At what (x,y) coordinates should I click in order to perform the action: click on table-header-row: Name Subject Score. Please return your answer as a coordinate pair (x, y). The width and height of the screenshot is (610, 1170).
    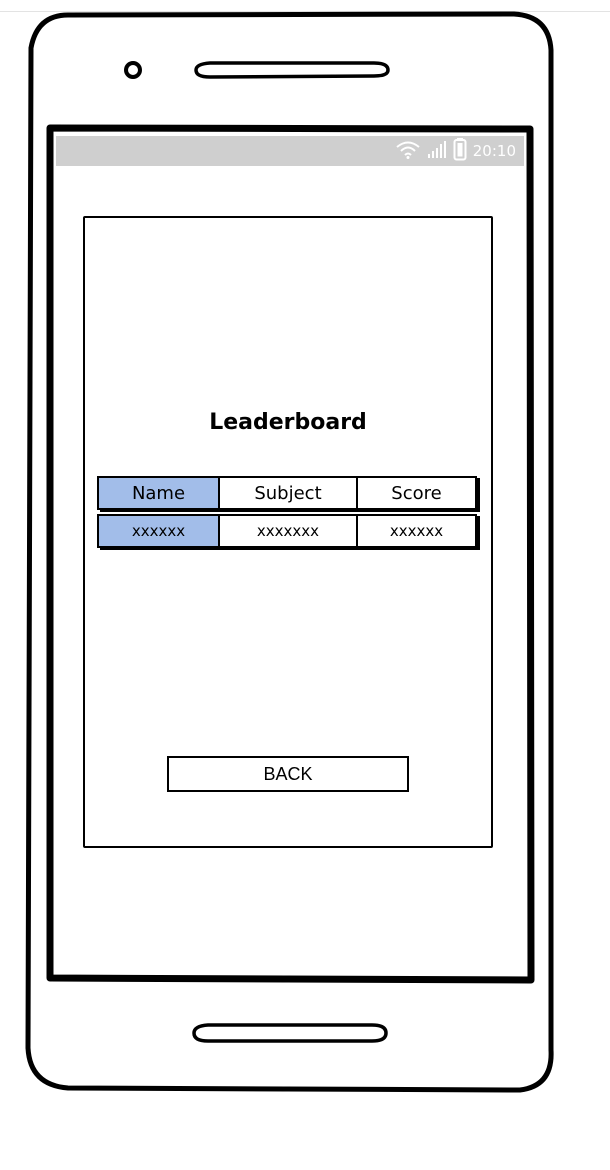
    Looking at the image, I should click on (287, 493).